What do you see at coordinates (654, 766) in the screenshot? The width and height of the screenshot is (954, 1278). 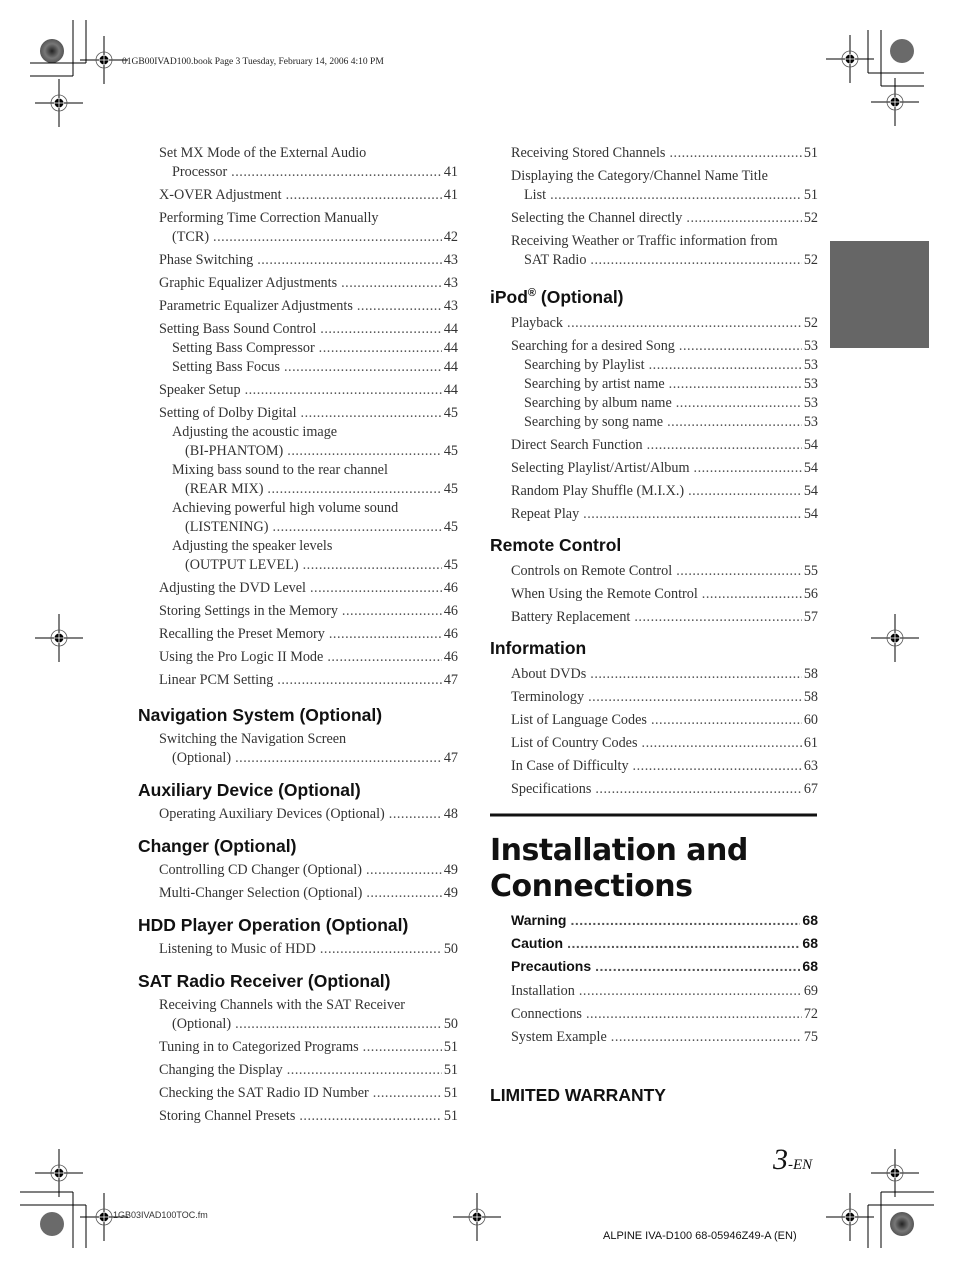 I see `toc-entry: In Case of Difficulty63` at bounding box center [654, 766].